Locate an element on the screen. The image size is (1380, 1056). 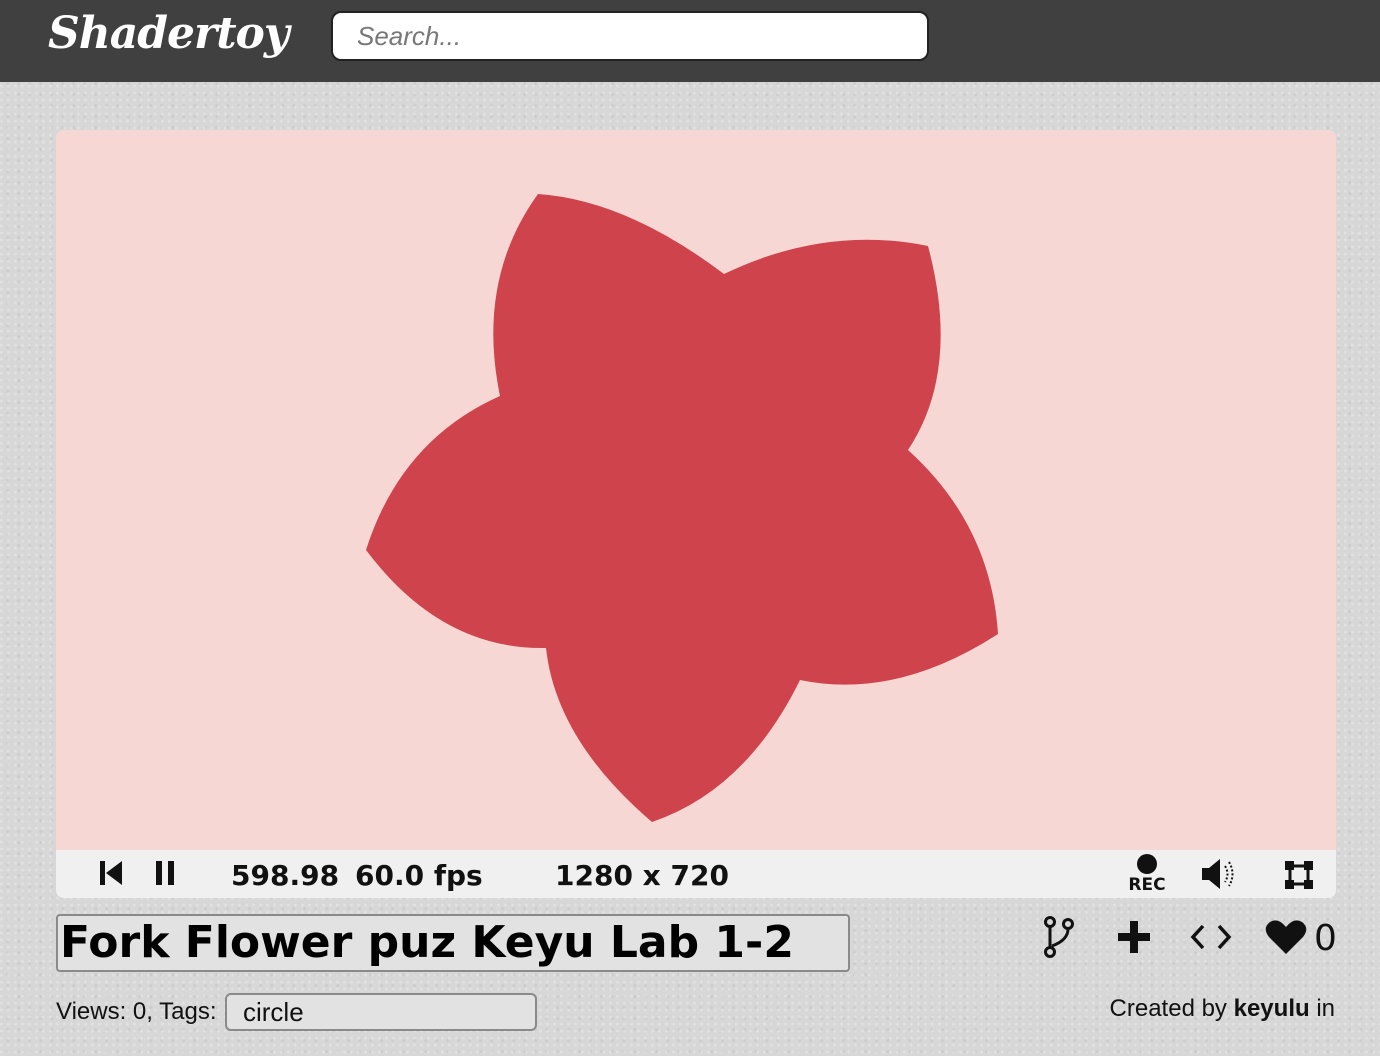
embed-code-icon is located at coordinates (1211, 937).